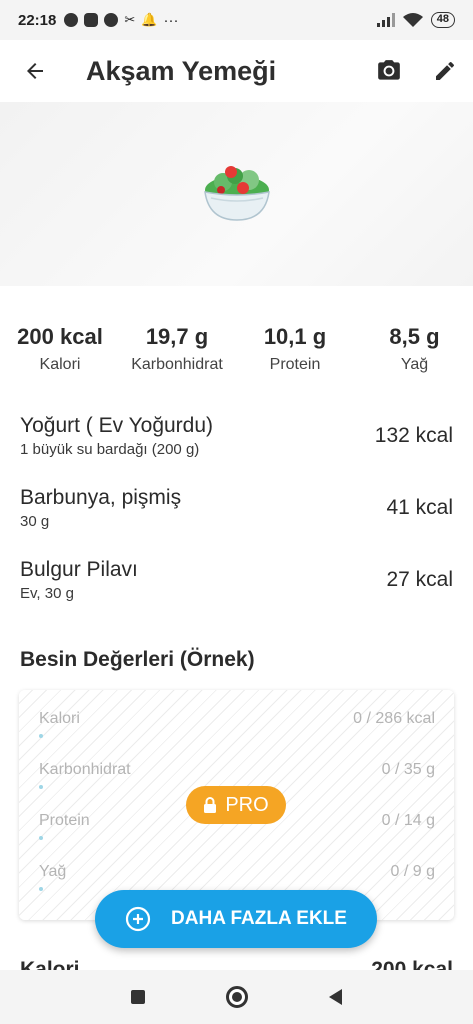 Image resolution: width=473 pixels, height=1024 pixels. Describe the element at coordinates (47, 593) in the screenshot. I see `food-portion: Ev, 30 g` at that location.